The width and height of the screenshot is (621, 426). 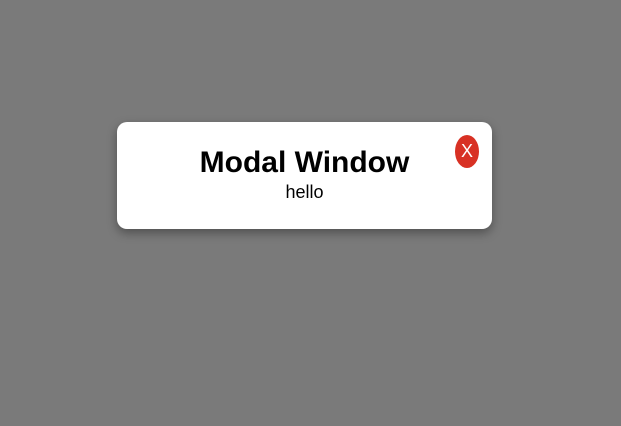 I want to click on modal-body-text: hello, so click(x=304, y=192).